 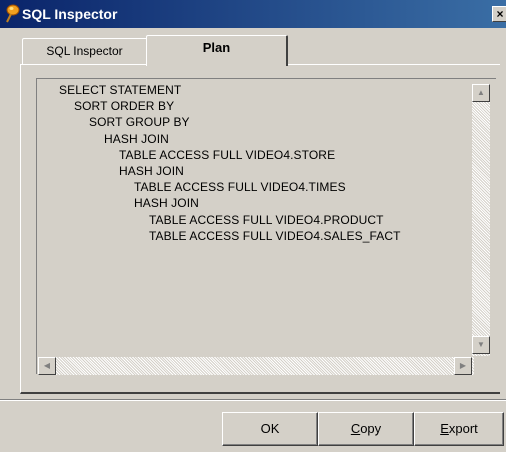 I want to click on button-separator, so click(x=253, y=400).